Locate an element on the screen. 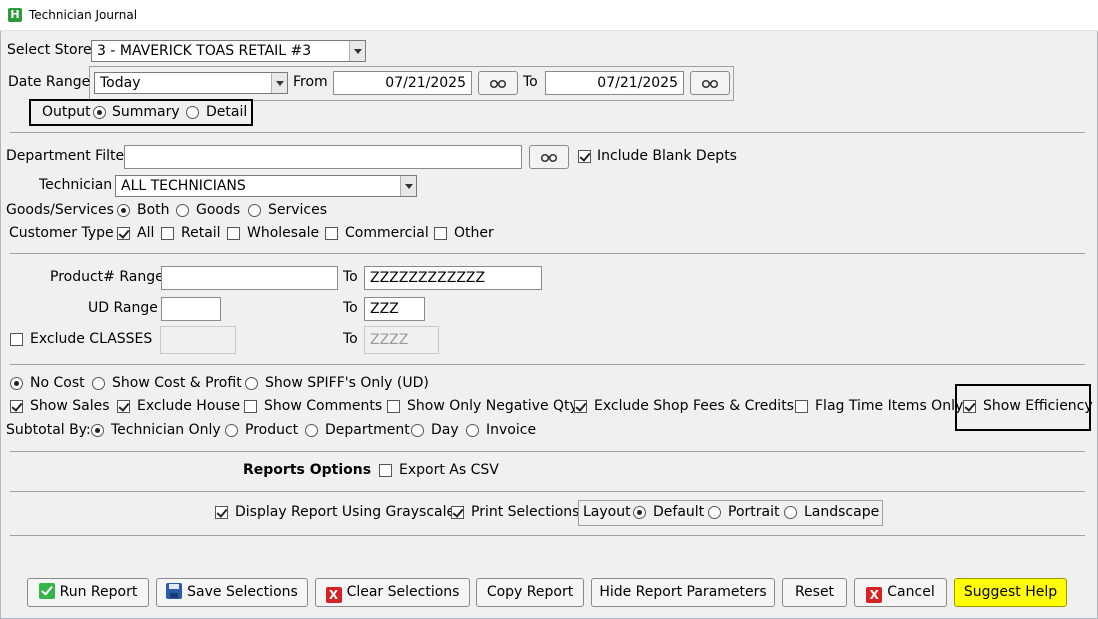 Image resolution: width=1098 pixels, height=619 pixels. department-filter-label: Department Filter is located at coordinates (68, 156).